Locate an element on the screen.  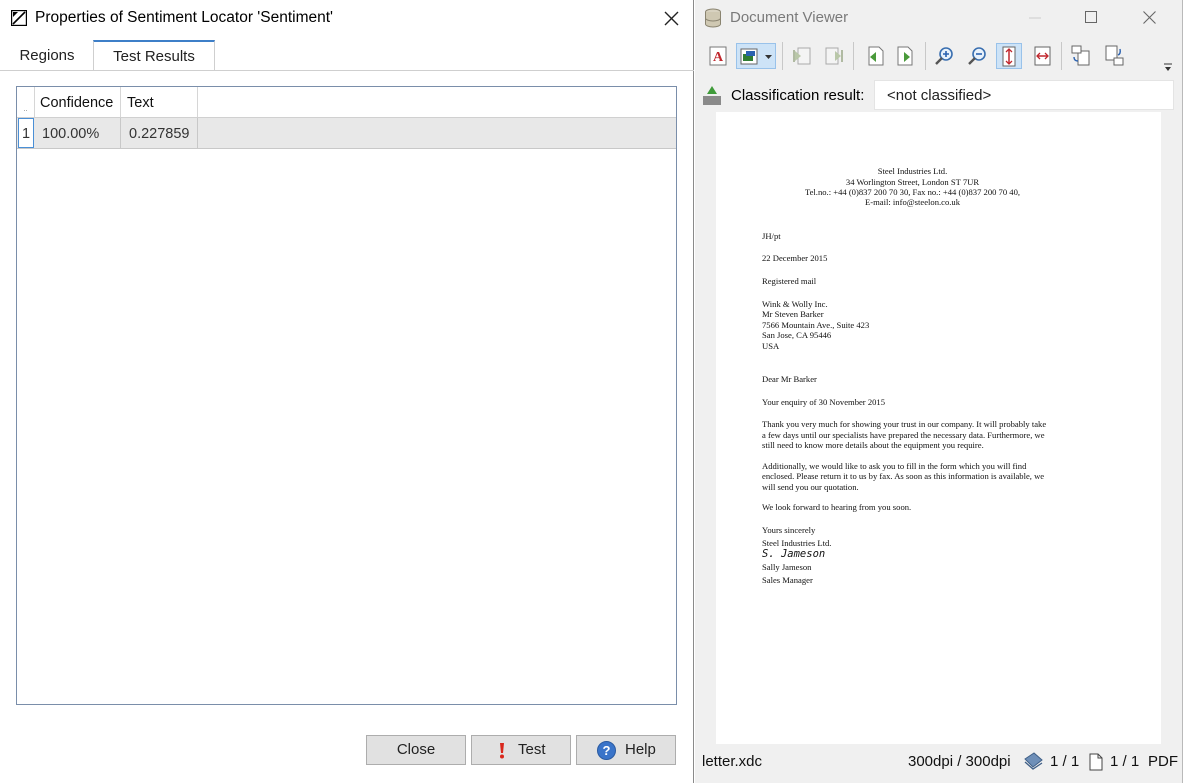
status-pages-b: 1 / 1 is located at coordinates (1125, 761).